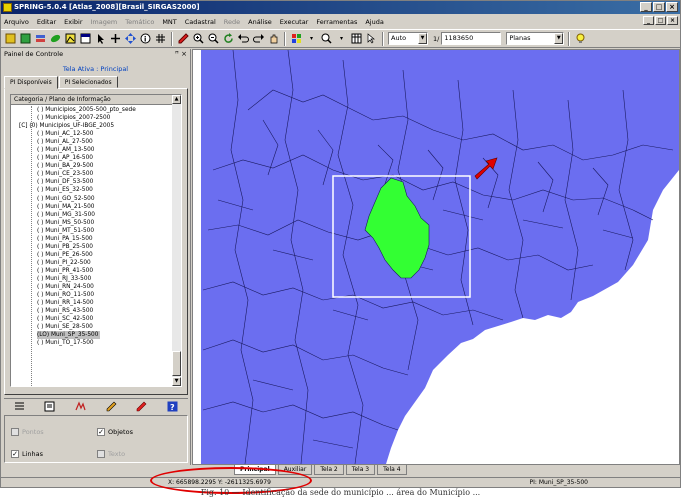 The height and width of the screenshot is (498, 681). What do you see at coordinates (176, 99) in the screenshot?
I see `scroll-up-button: ▲` at bounding box center [176, 99].